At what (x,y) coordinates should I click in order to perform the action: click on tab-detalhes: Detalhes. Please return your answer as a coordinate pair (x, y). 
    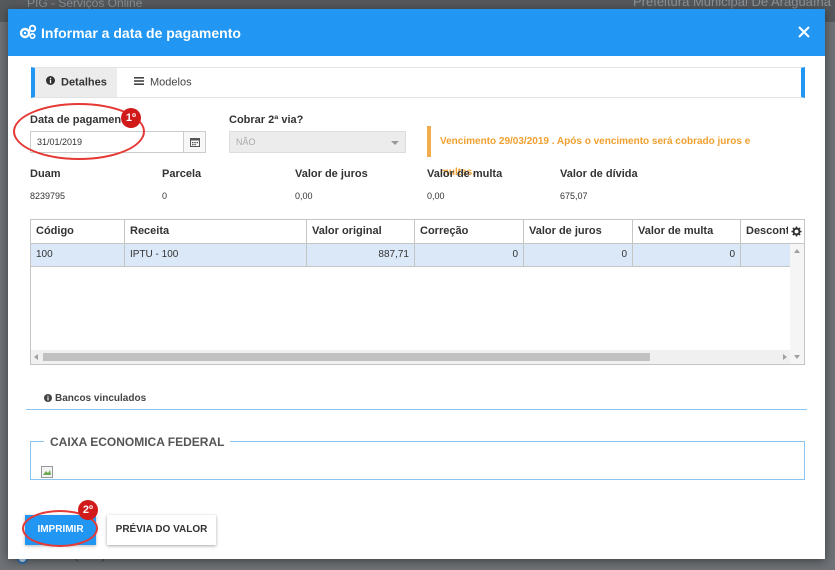
    Looking at the image, I should click on (76, 82).